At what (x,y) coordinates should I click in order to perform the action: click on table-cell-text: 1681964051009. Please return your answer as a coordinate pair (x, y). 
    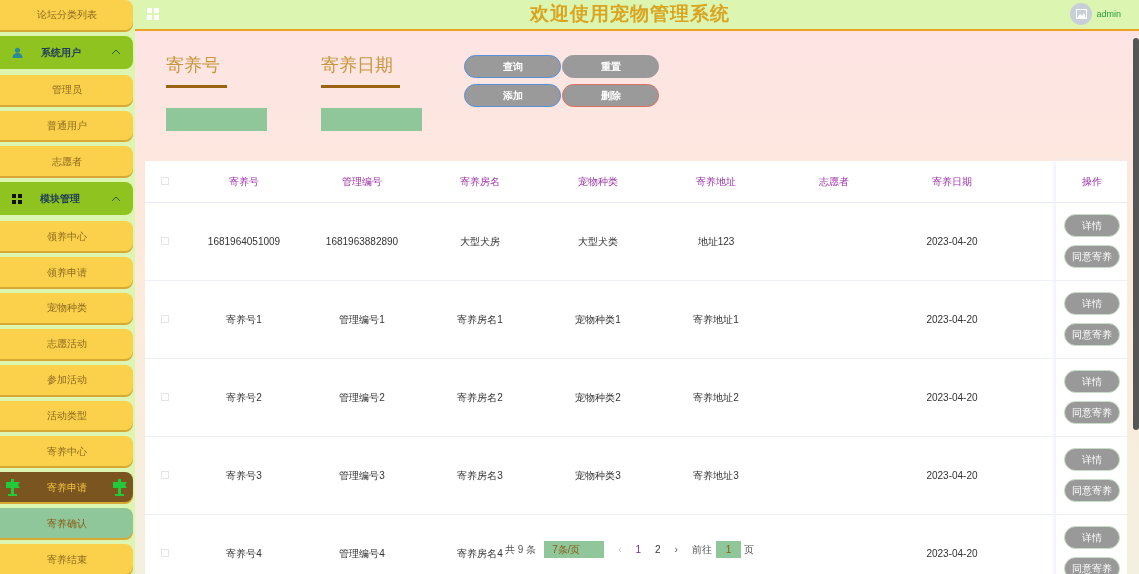
    Looking at the image, I should click on (244, 241).